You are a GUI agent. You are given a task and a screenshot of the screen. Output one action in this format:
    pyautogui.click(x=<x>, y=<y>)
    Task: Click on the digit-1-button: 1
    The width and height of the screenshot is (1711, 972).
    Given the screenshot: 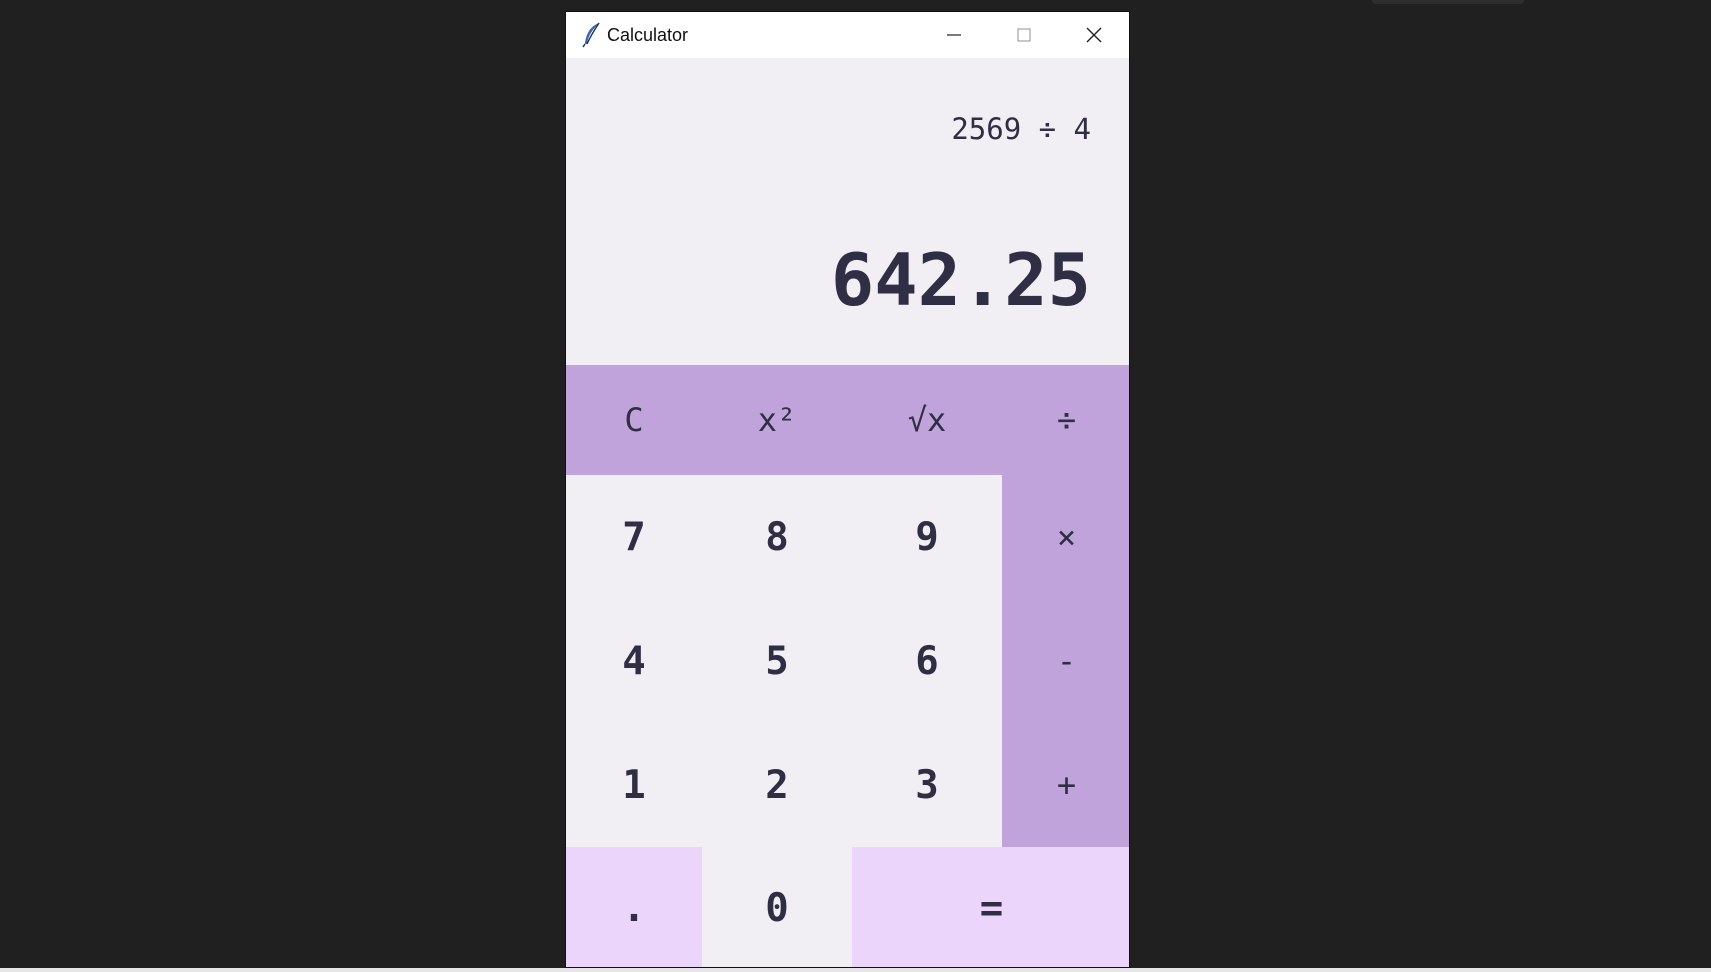 What is the action you would take?
    pyautogui.click(x=634, y=785)
    